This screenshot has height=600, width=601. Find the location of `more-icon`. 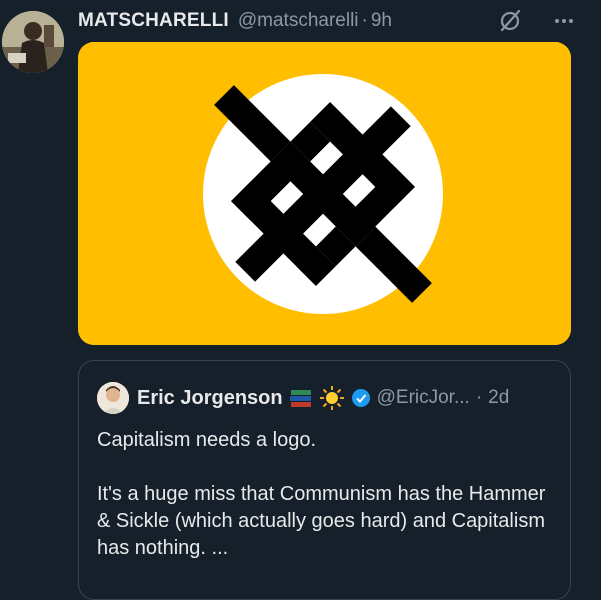

more-icon is located at coordinates (564, 21).